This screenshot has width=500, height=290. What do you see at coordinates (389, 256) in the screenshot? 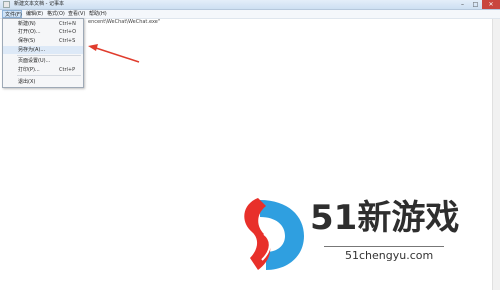
I see `watermark-url: 51chengyu.com` at bounding box center [389, 256].